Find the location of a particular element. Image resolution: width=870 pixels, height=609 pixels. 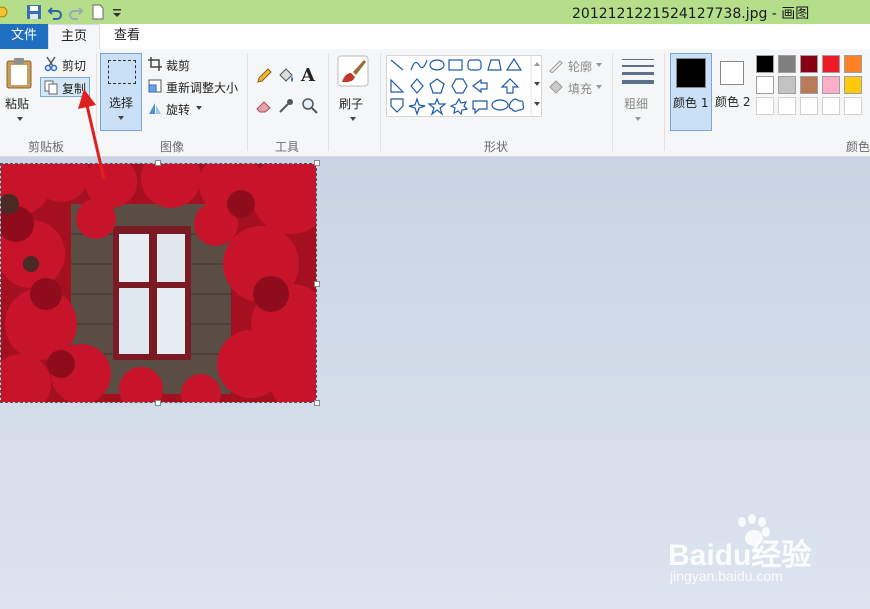

outline-dropdown-arrow is located at coordinates (599, 65).